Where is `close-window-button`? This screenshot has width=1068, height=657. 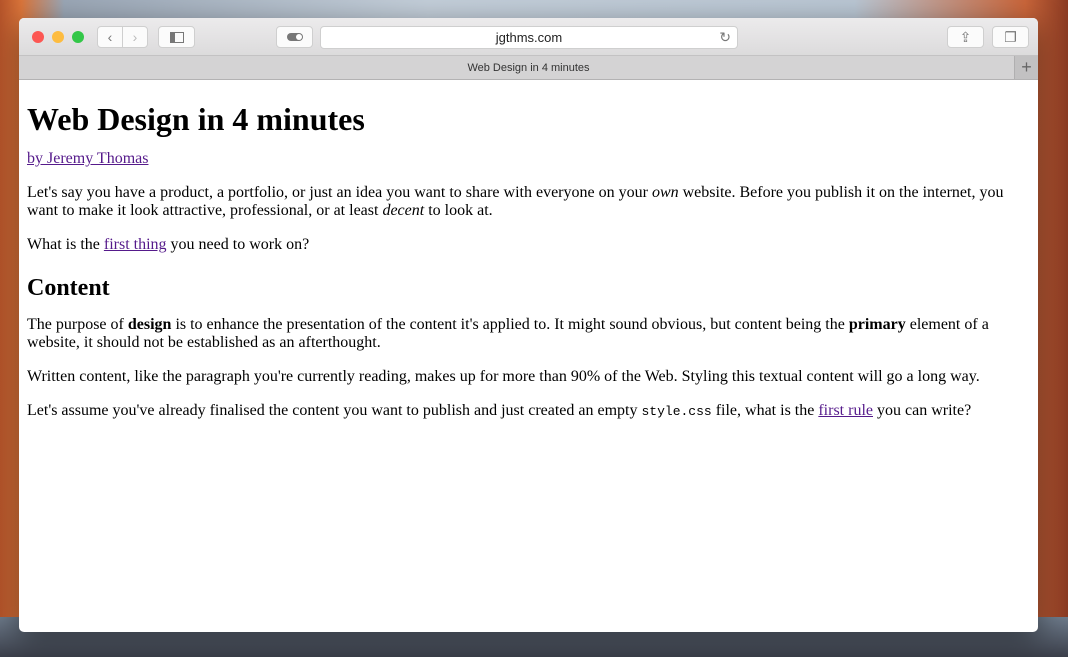
close-window-button is located at coordinates (38, 37).